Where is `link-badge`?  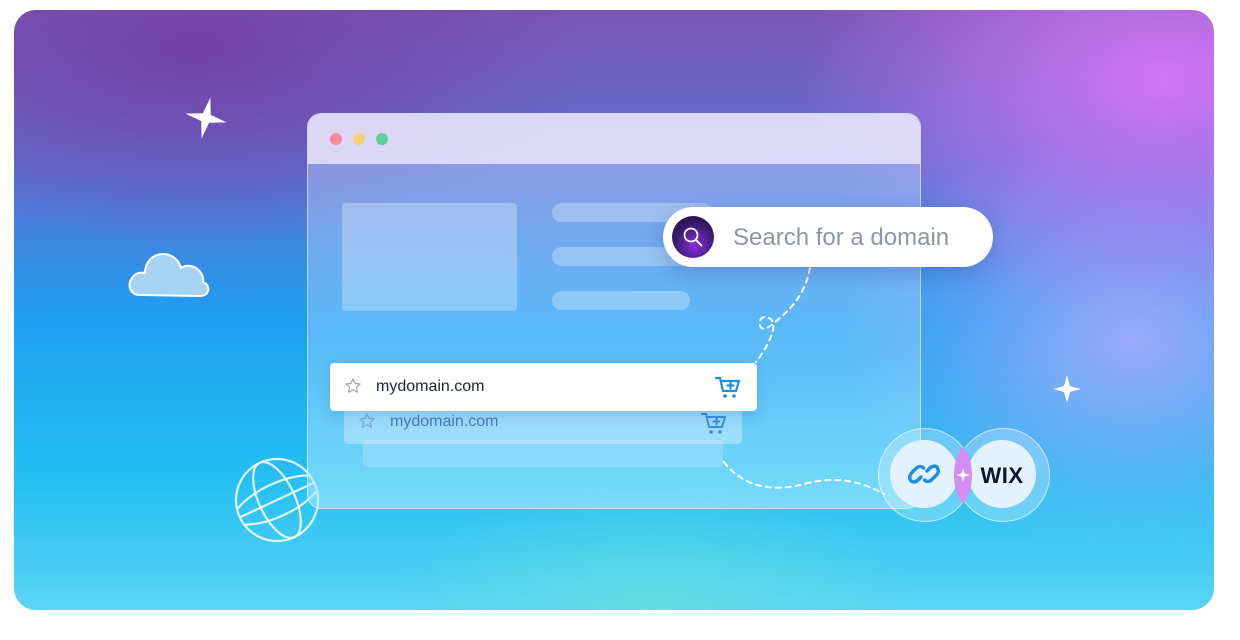 link-badge is located at coordinates (924, 474).